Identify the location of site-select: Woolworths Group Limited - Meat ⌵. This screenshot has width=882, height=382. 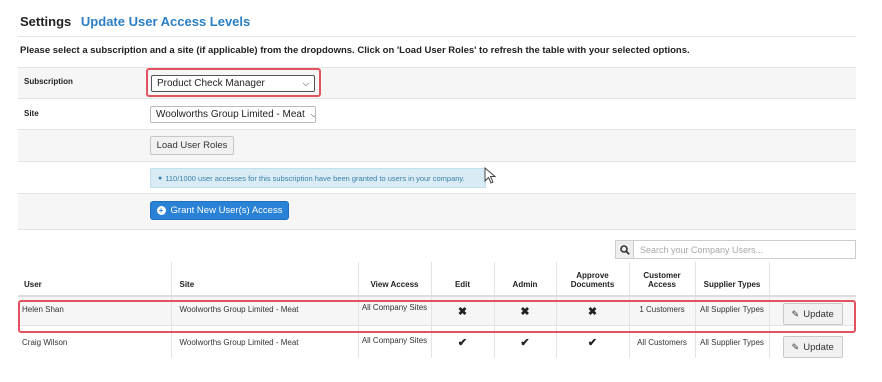
(233, 114).